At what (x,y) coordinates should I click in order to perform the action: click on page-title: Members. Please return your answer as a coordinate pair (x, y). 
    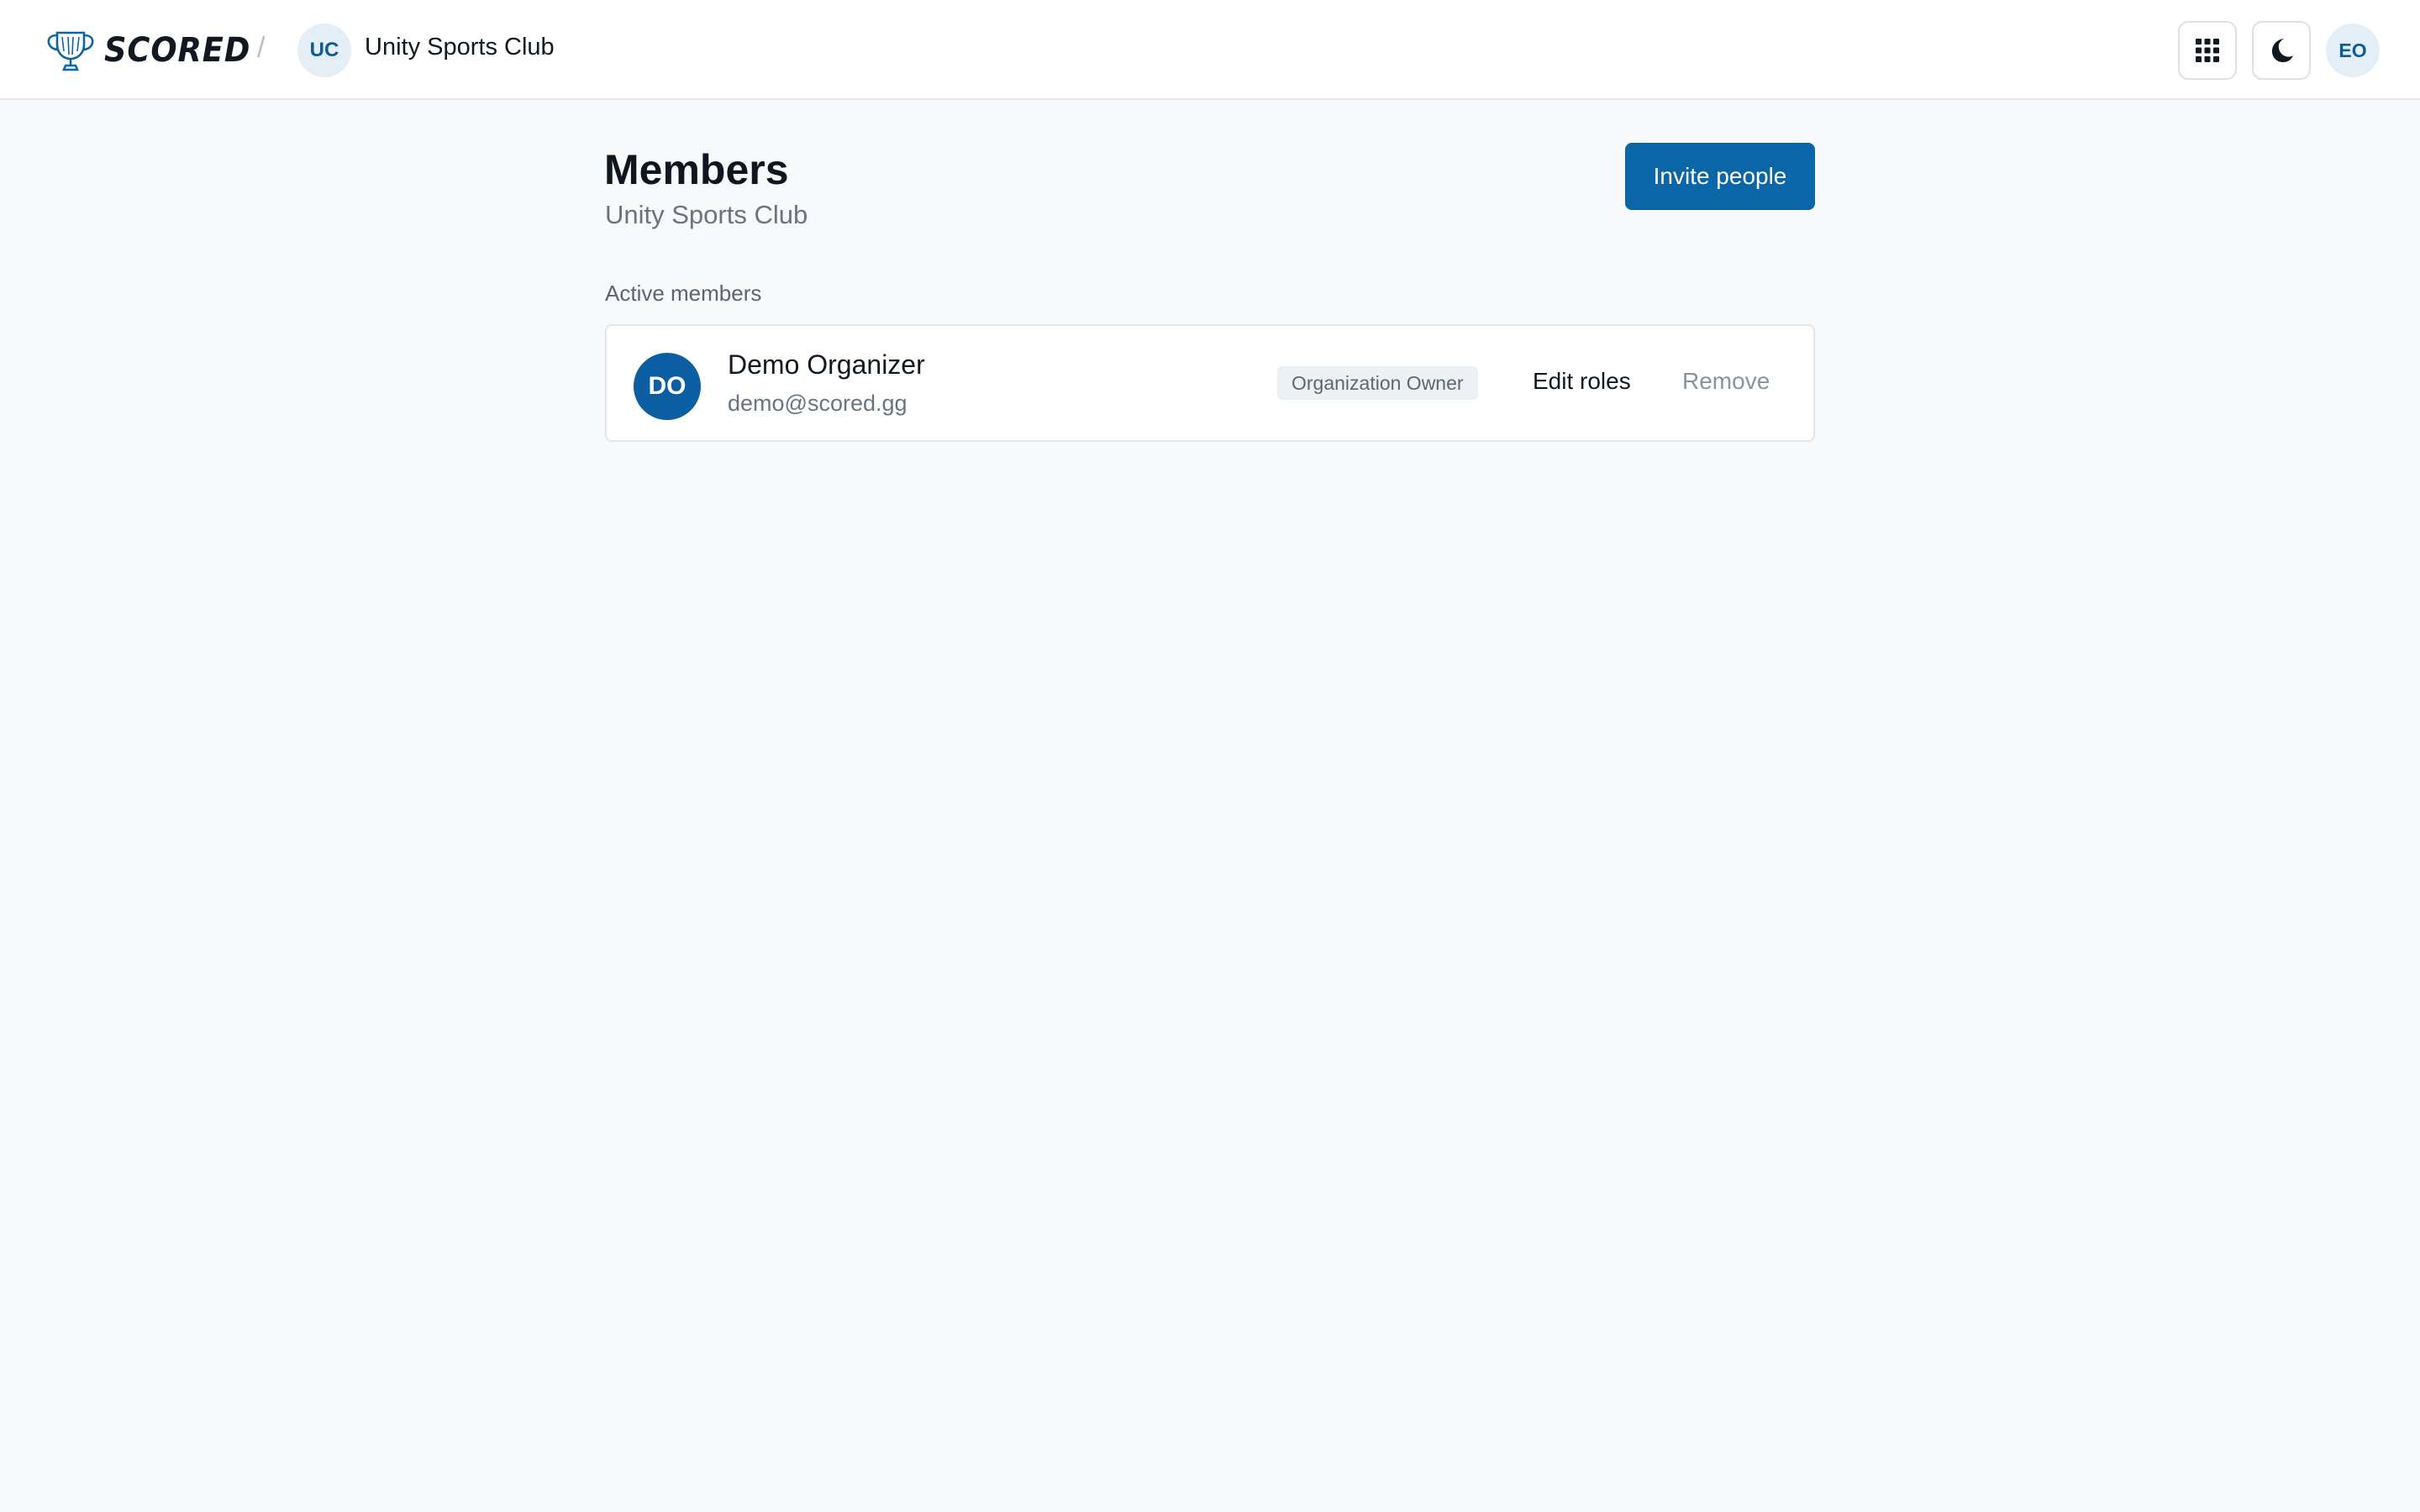
    Looking at the image, I should click on (696, 169).